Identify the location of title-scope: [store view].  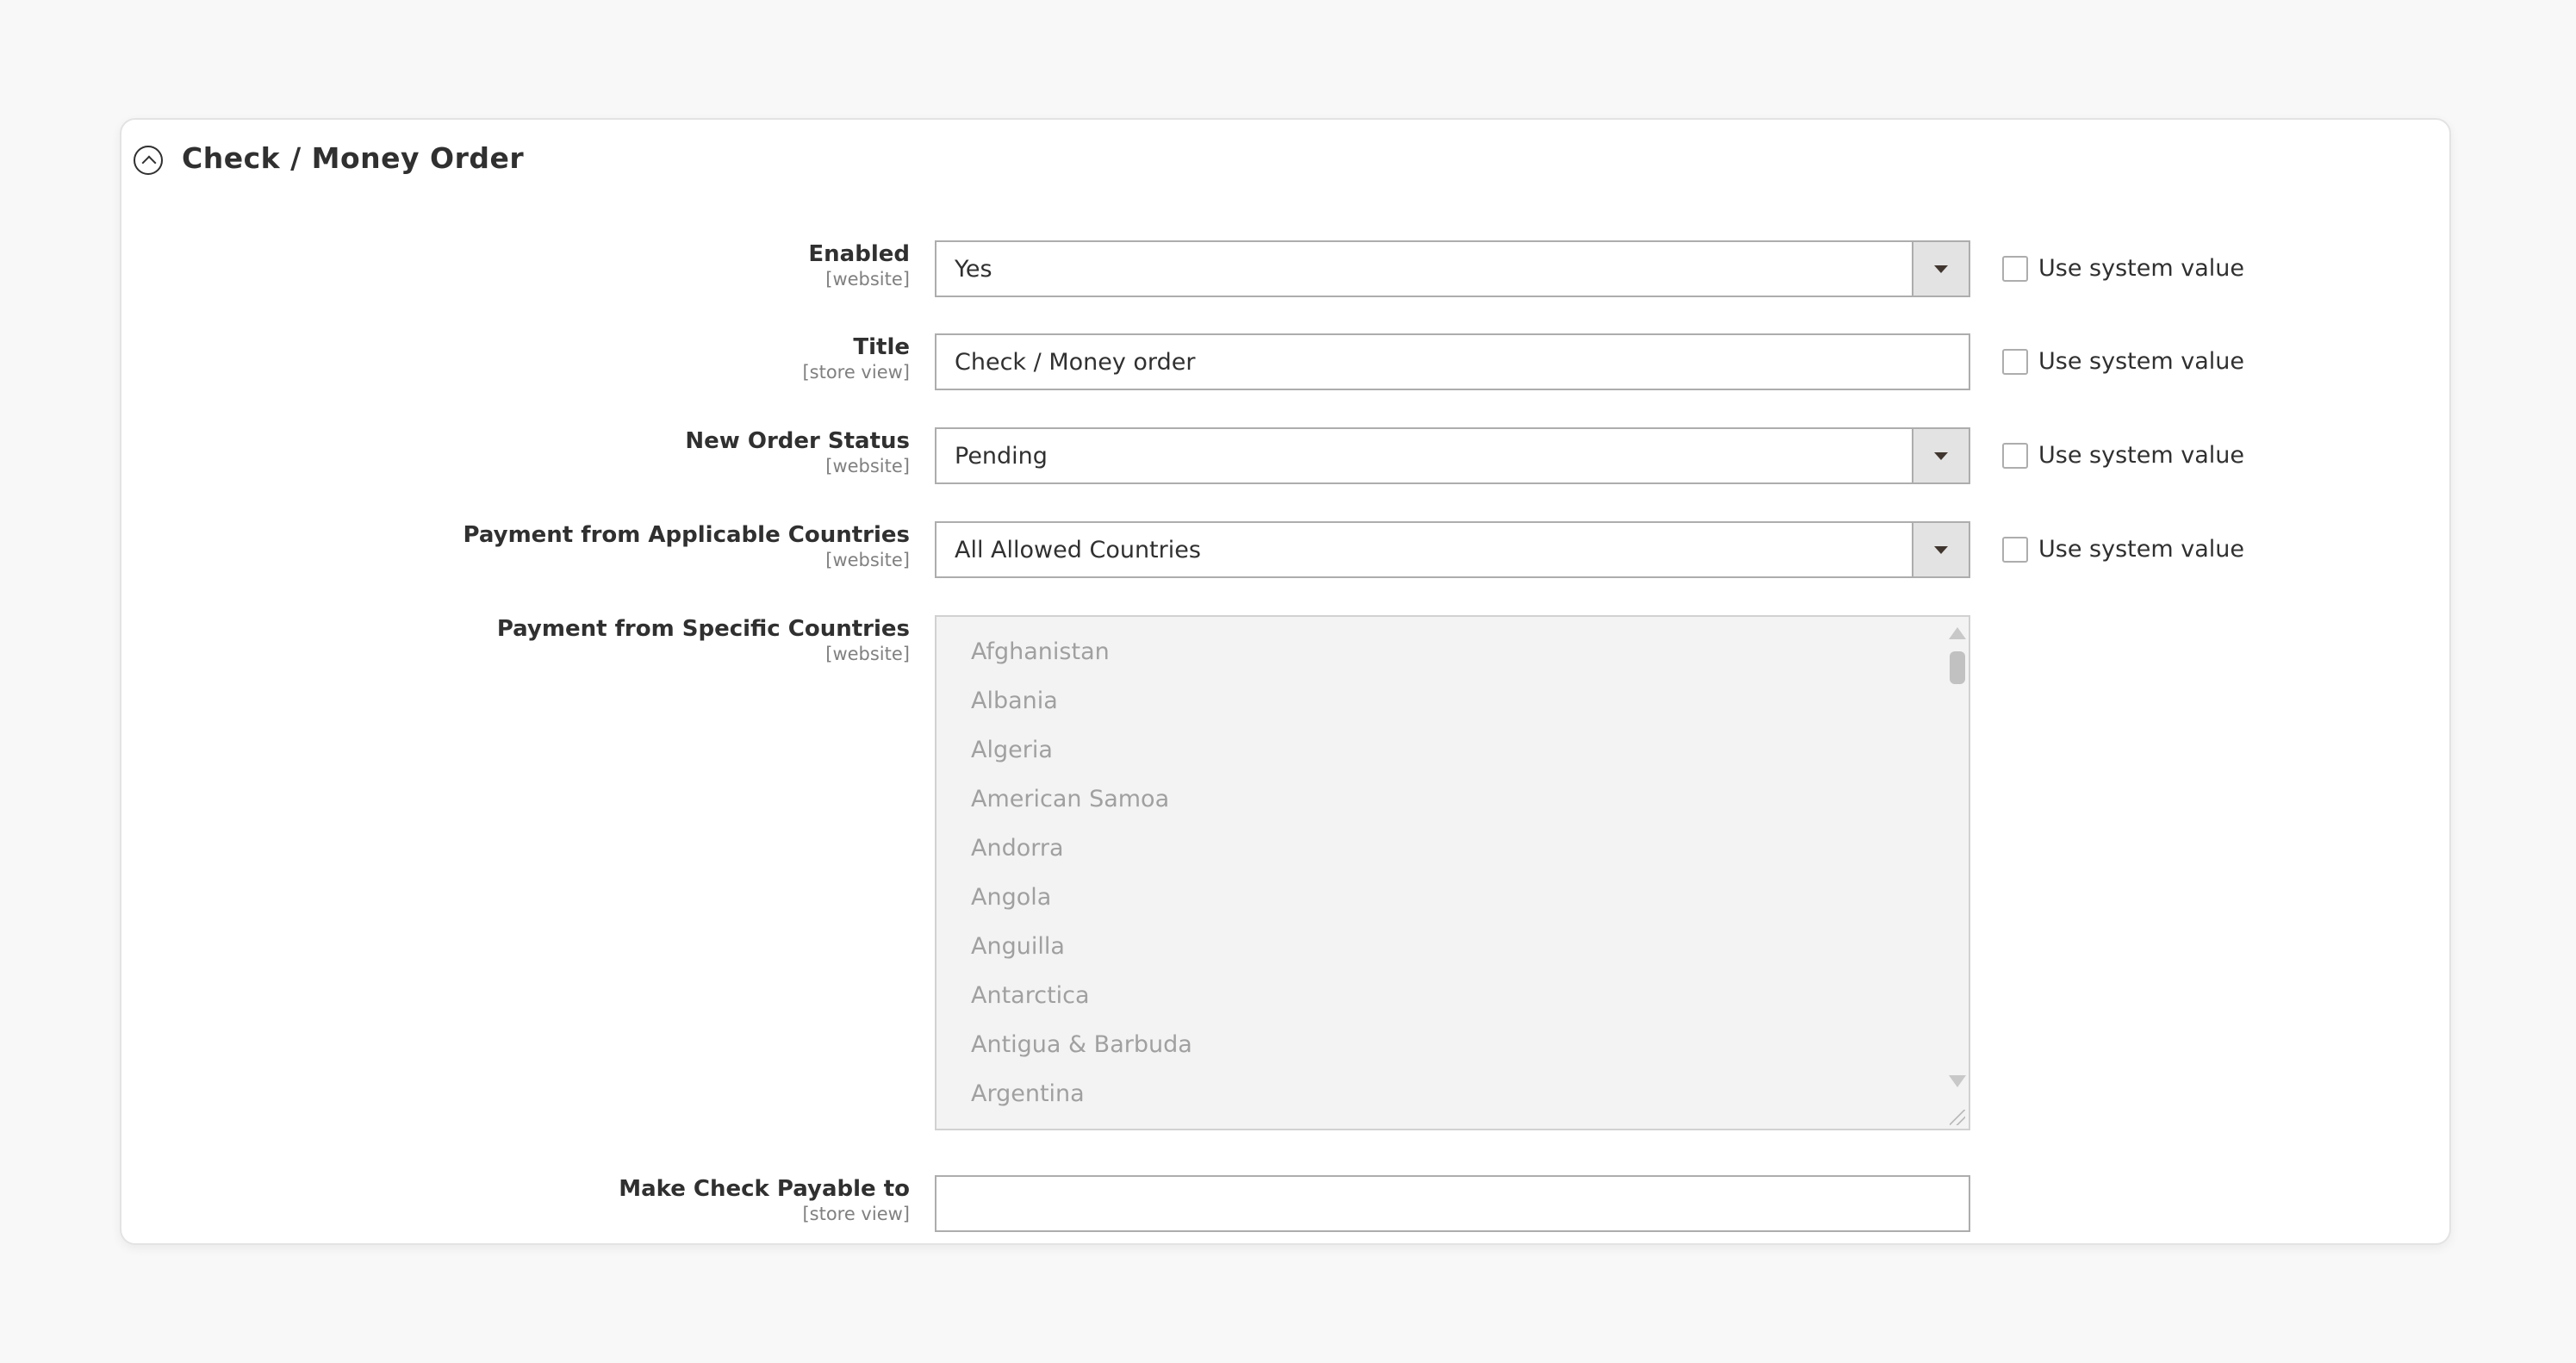
(856, 372).